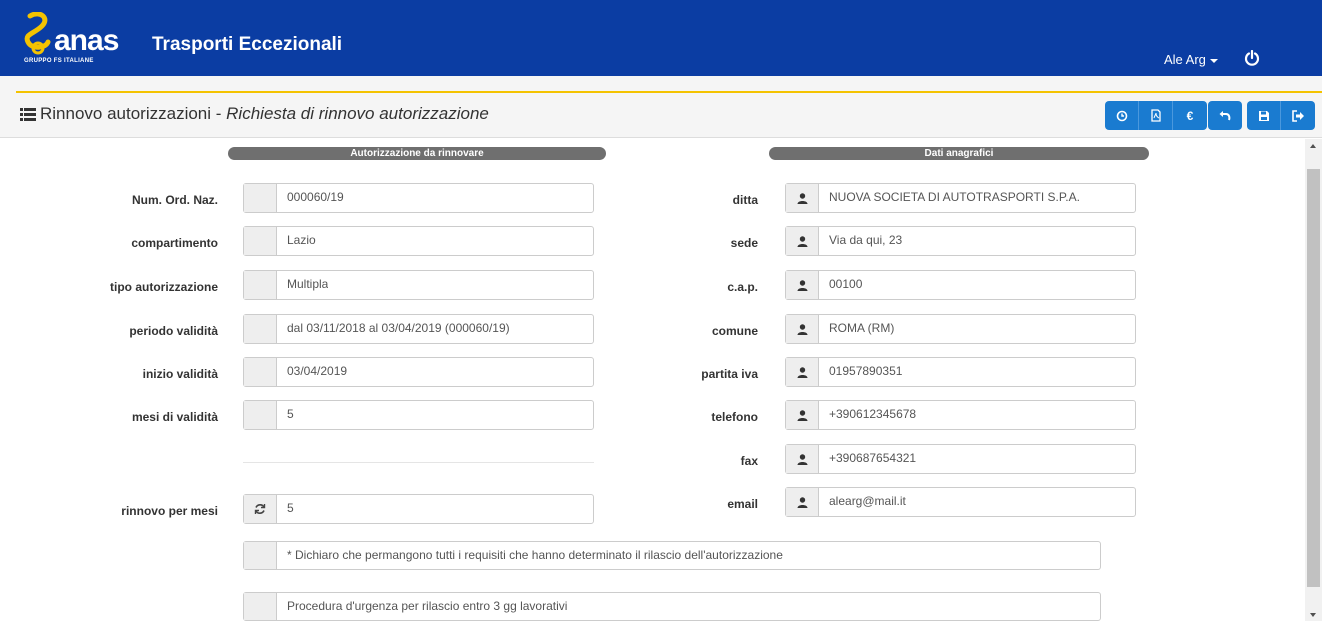 This screenshot has height=621, width=1322. I want to click on sede-field: Via da qui, 23, so click(960, 241).